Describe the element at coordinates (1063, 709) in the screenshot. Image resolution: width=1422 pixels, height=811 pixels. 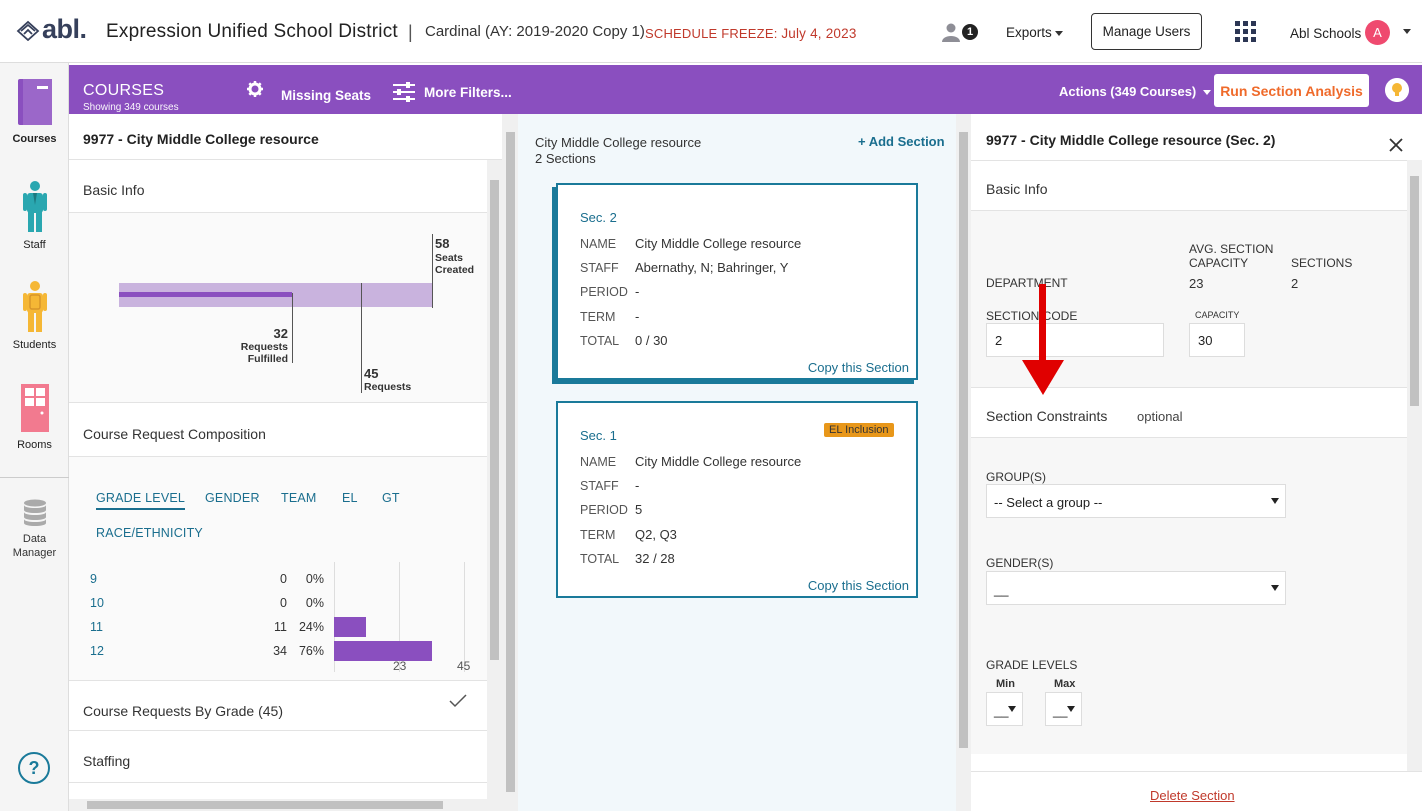
I see `max-grade-select: __` at that location.